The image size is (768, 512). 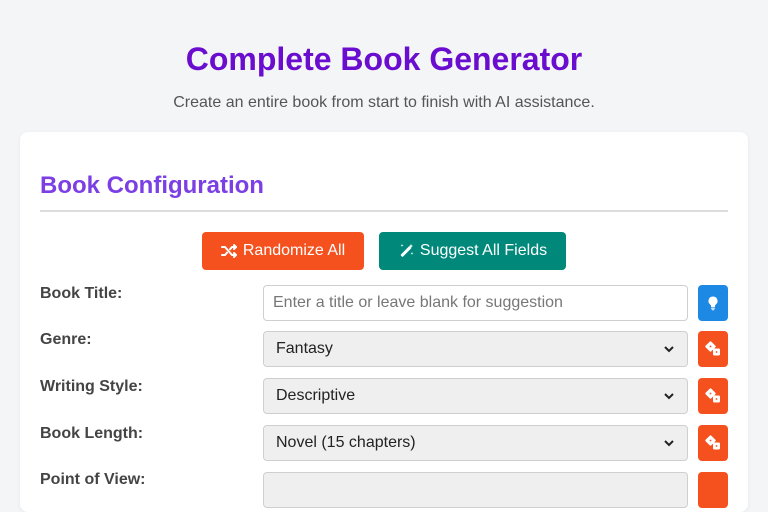 I want to click on genre-select: Fantasy, so click(x=475, y=349).